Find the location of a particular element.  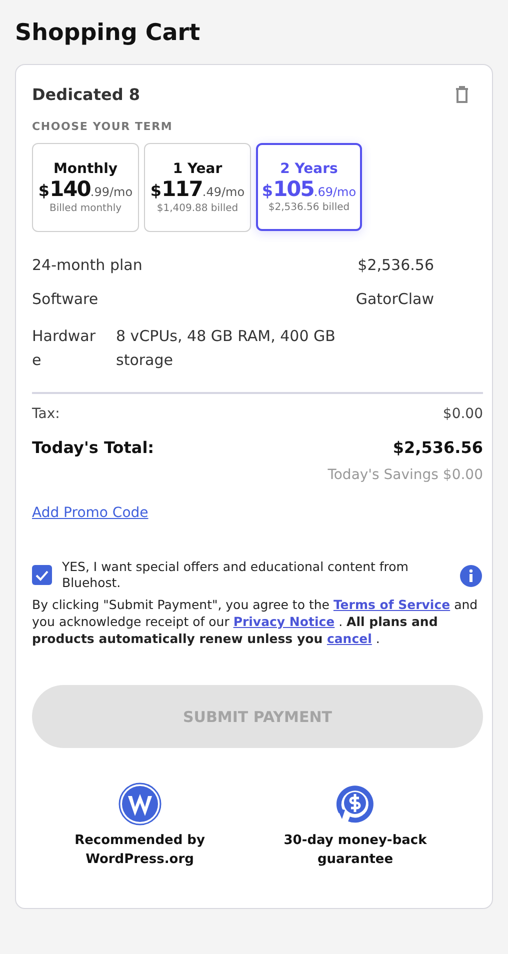

info-icon is located at coordinates (471, 576).